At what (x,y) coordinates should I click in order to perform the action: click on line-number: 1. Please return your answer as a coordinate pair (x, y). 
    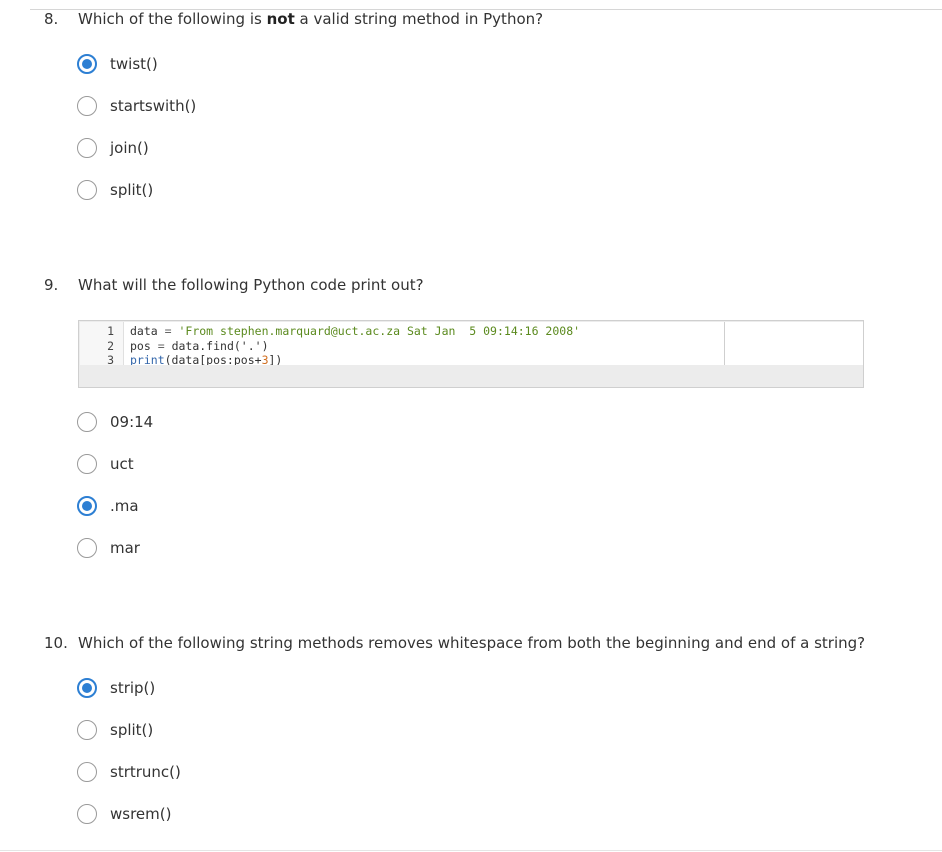
    Looking at the image, I should click on (110, 331).